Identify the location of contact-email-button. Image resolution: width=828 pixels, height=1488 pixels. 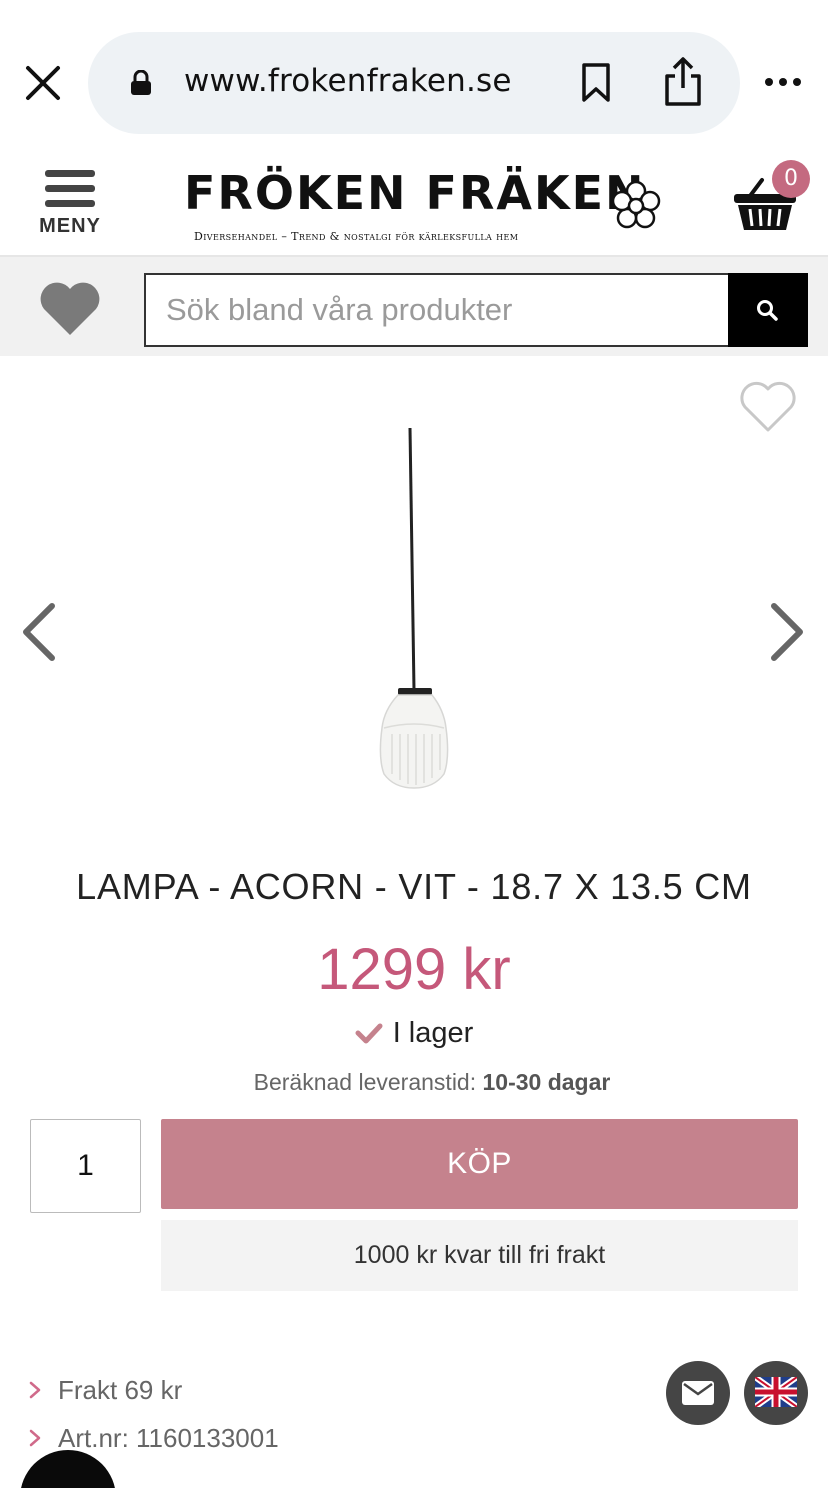
(698, 1393).